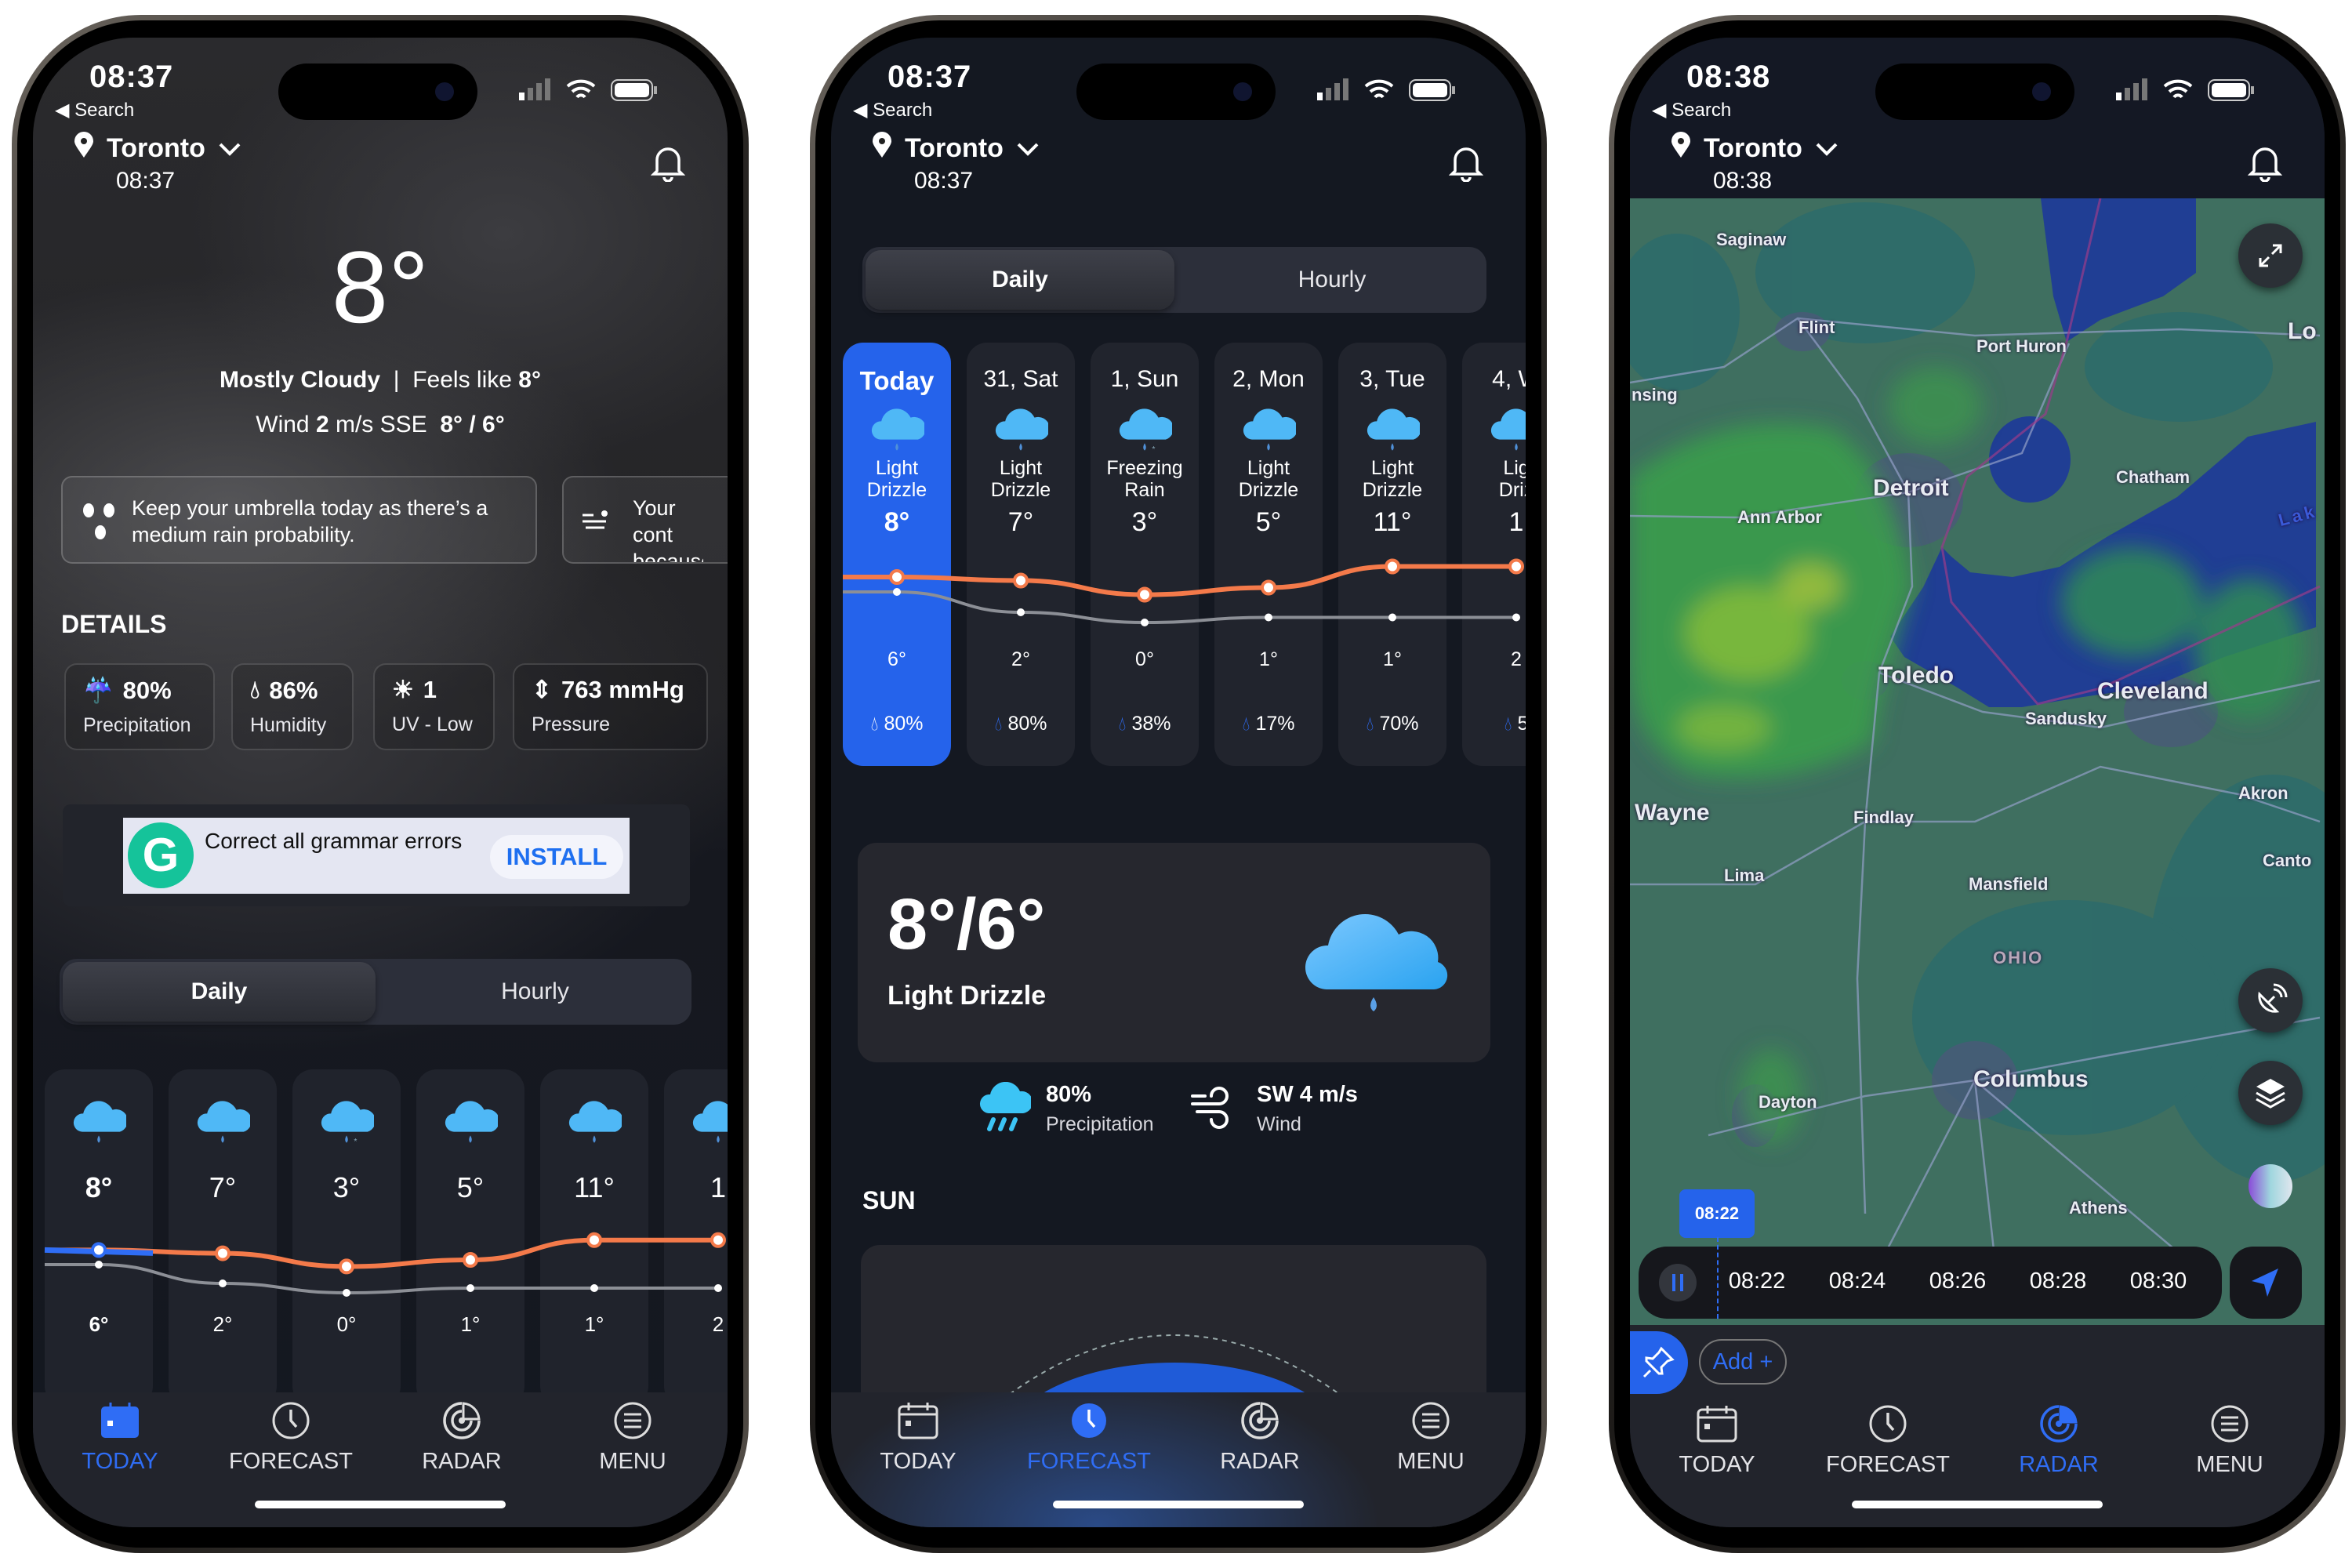  Describe the element at coordinates (2265, 164) in the screenshot. I see `bell-icon` at that location.